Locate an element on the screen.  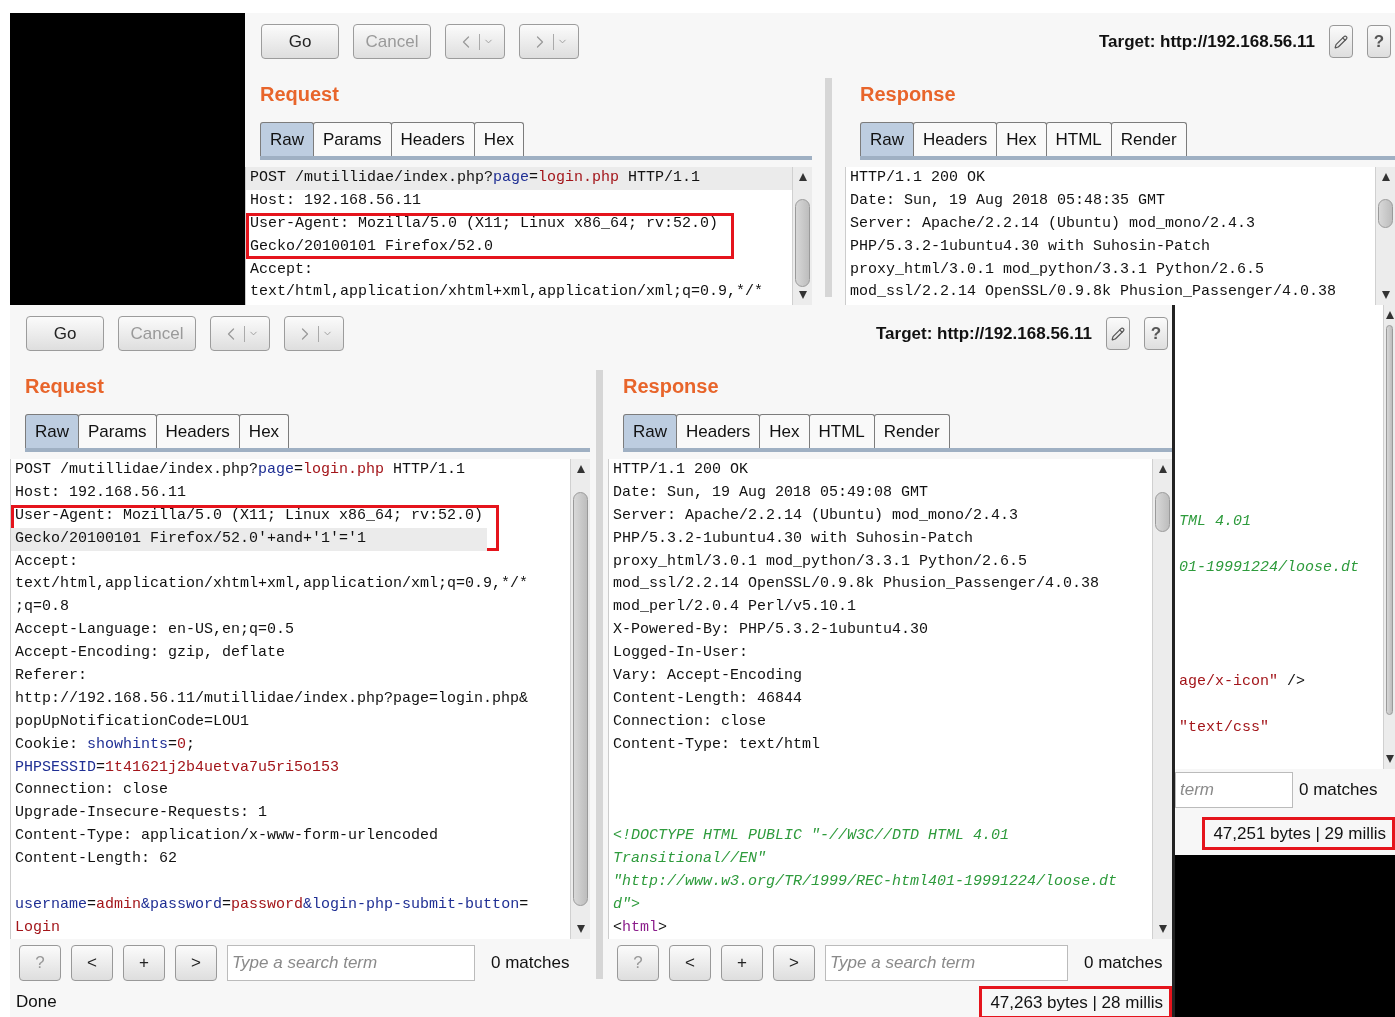
code-line: Logged-In-User: is located at coordinates (681, 653).